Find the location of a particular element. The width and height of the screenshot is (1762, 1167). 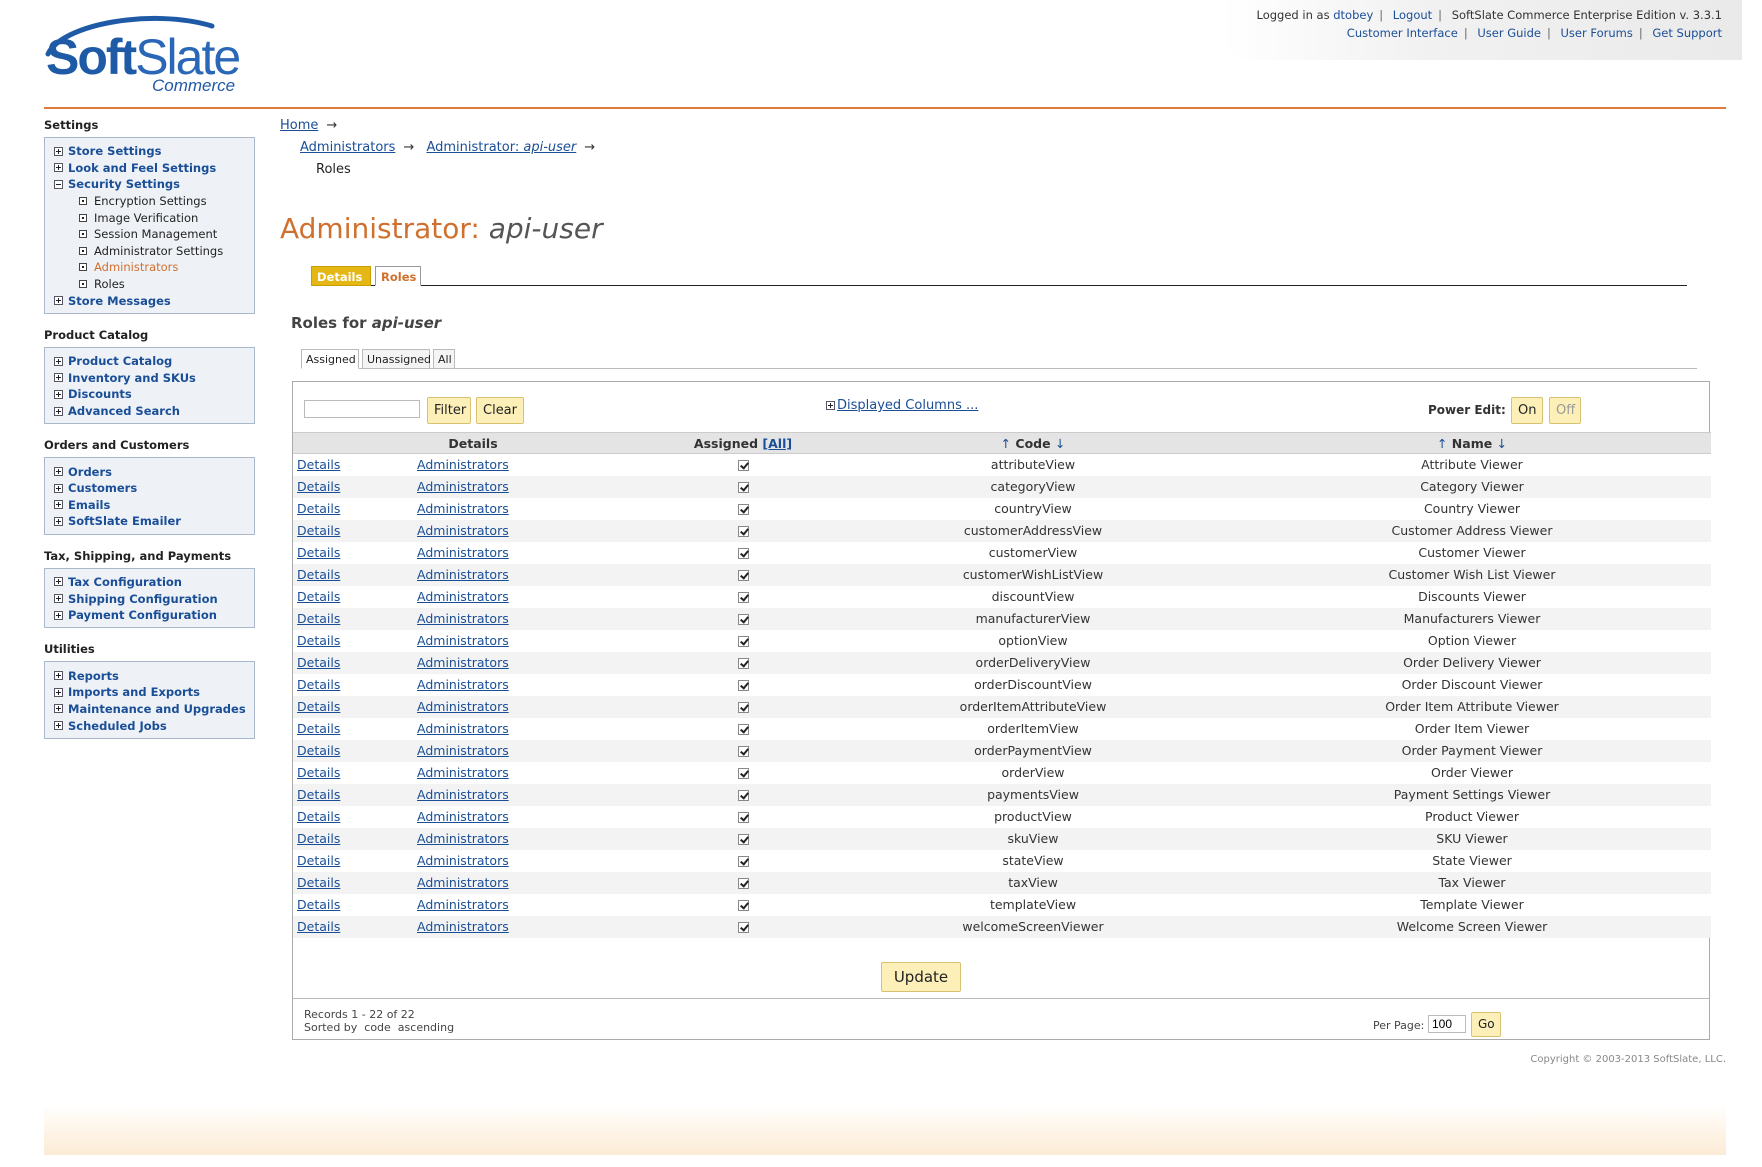

sidebar-item-imports-exports: Imports and Exports is located at coordinates (152, 692).